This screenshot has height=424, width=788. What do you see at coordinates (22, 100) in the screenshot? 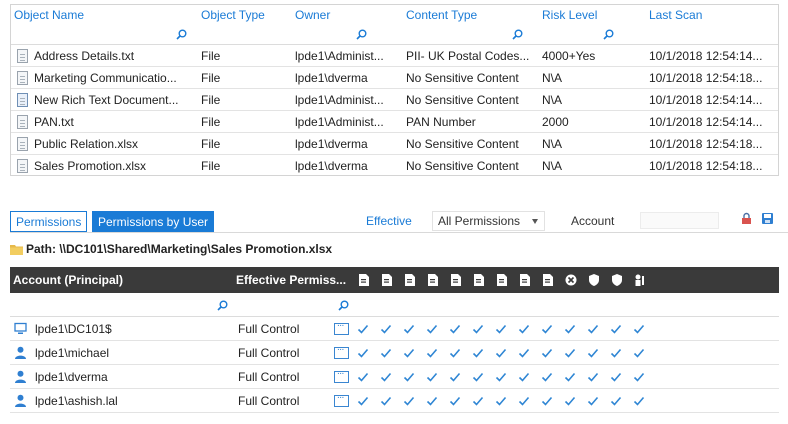
I see `rich-text-document-icon` at bounding box center [22, 100].